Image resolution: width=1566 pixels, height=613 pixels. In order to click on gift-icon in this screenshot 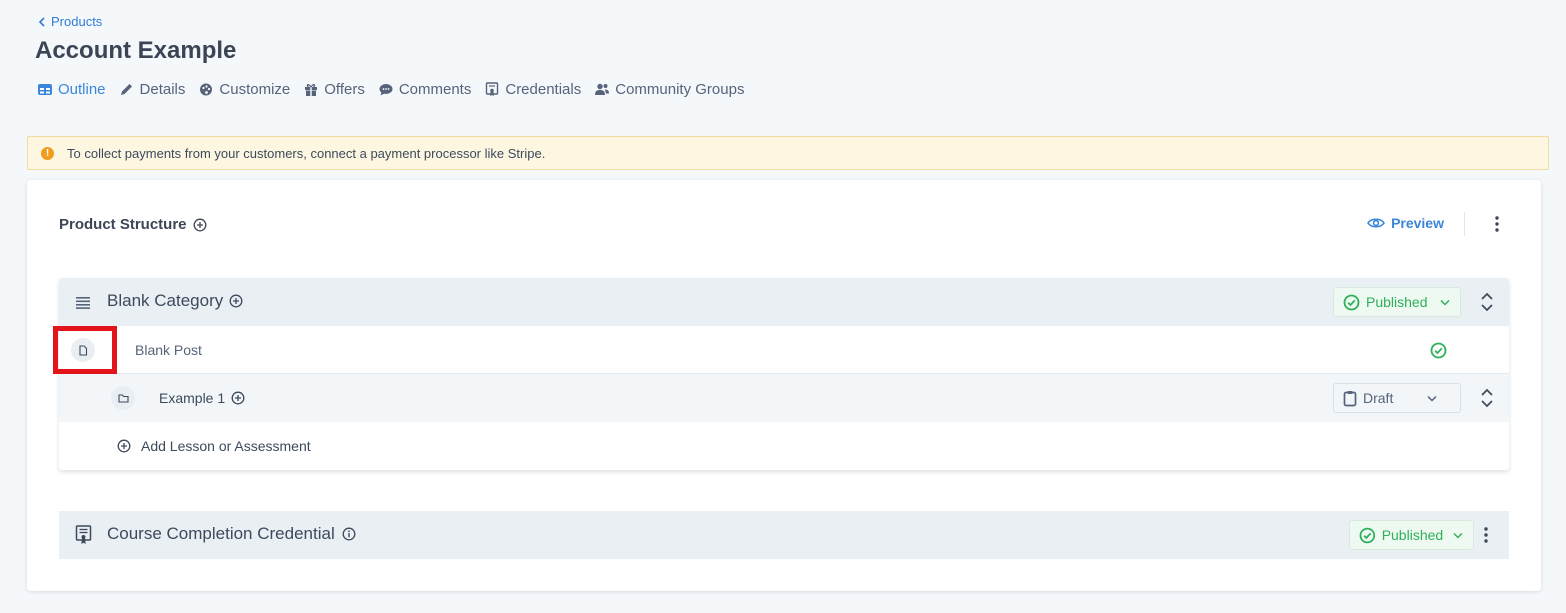, I will do `click(311, 89)`.